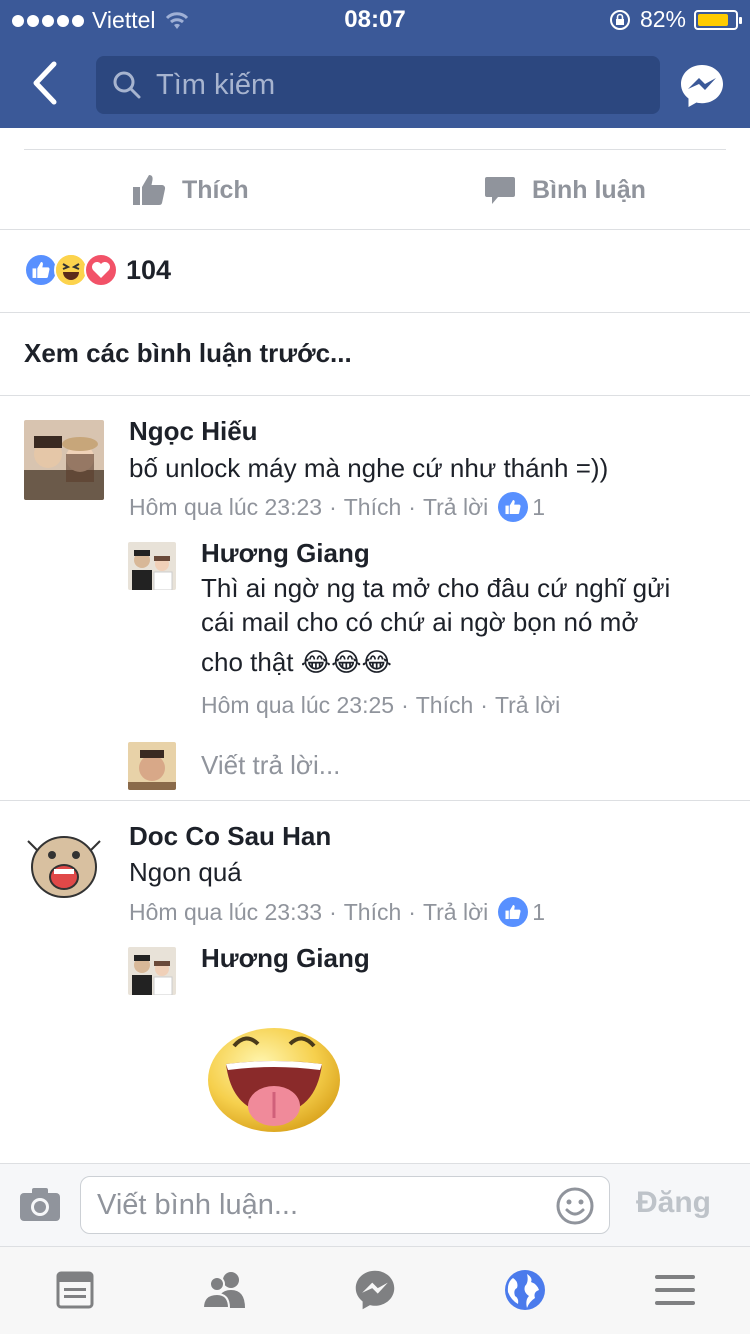 The image size is (750, 1334). Describe the element at coordinates (101, 270) in the screenshot. I see `love-reaction-icon` at that location.